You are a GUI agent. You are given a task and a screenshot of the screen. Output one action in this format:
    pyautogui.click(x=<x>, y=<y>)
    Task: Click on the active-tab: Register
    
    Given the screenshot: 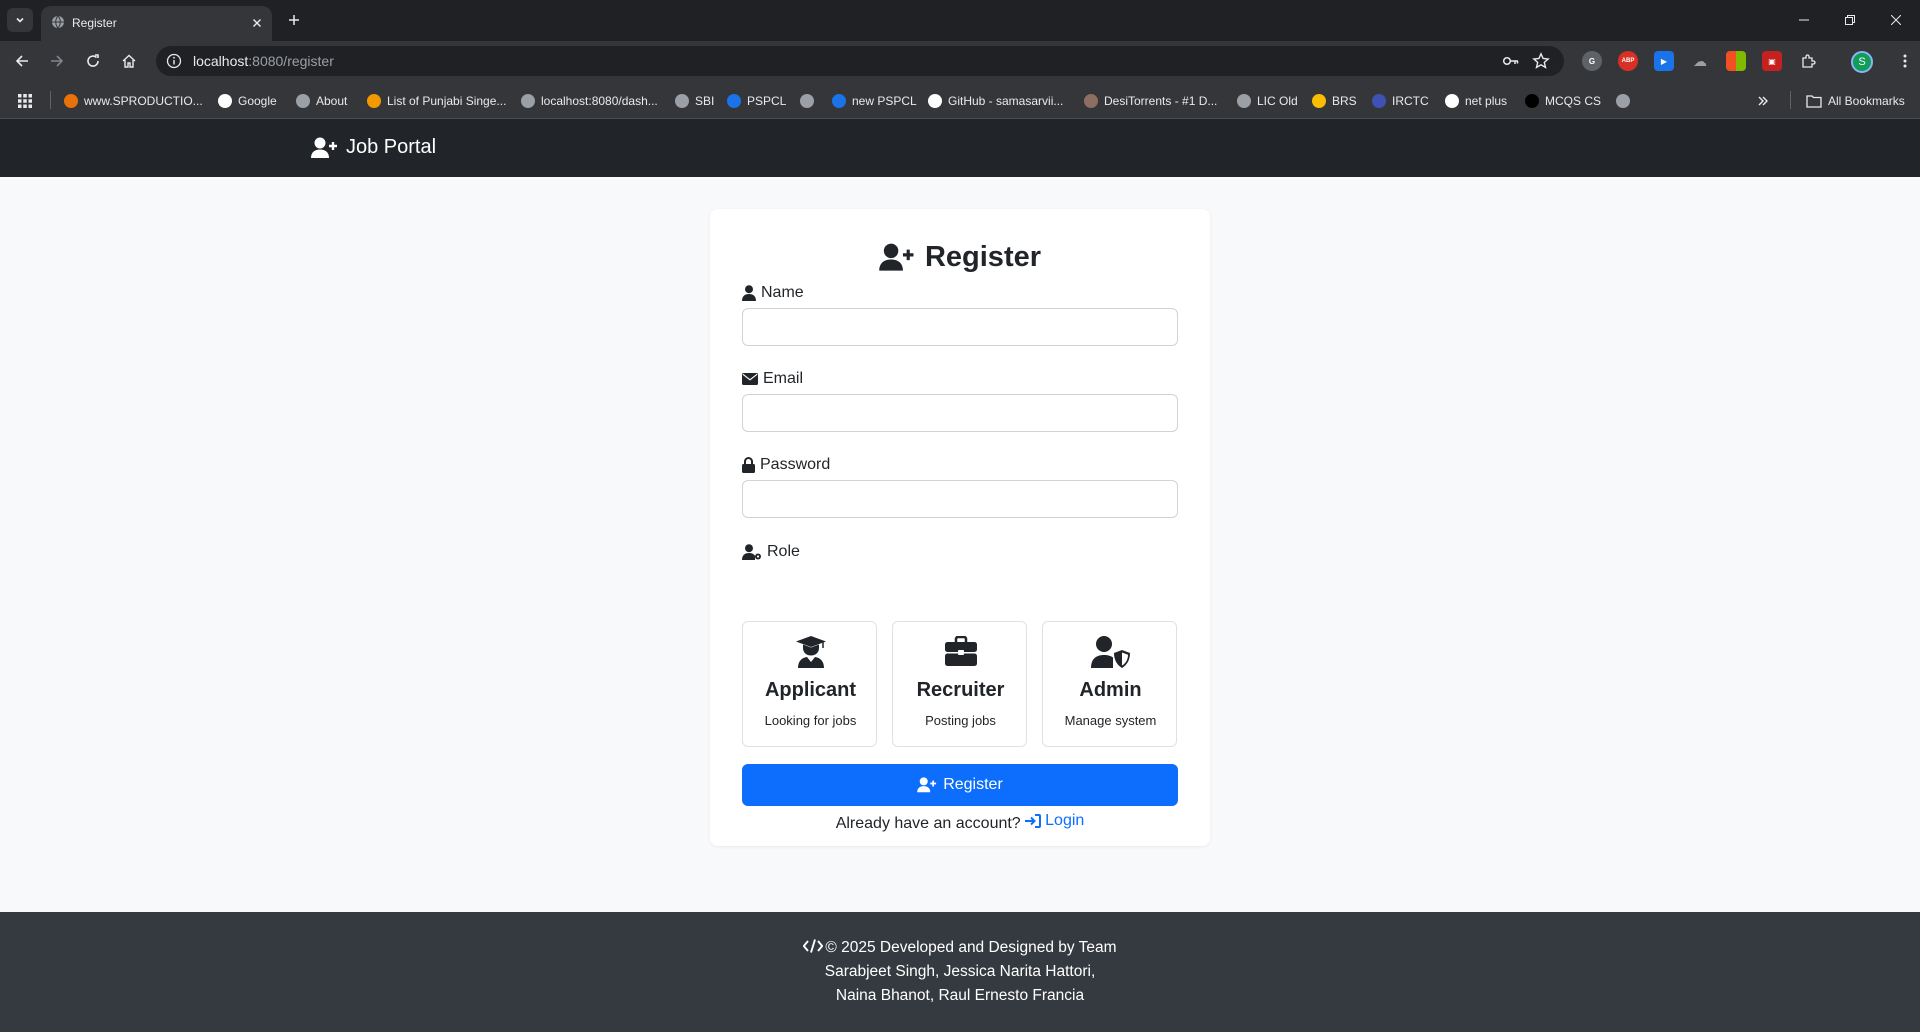 What is the action you would take?
    pyautogui.click(x=156, y=23)
    